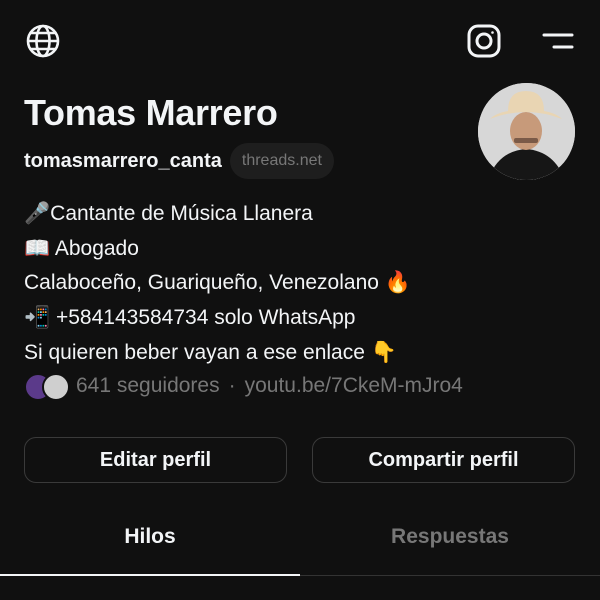 The image size is (600, 600). Describe the element at coordinates (450, 575) in the screenshot. I see `tab-divider` at that location.